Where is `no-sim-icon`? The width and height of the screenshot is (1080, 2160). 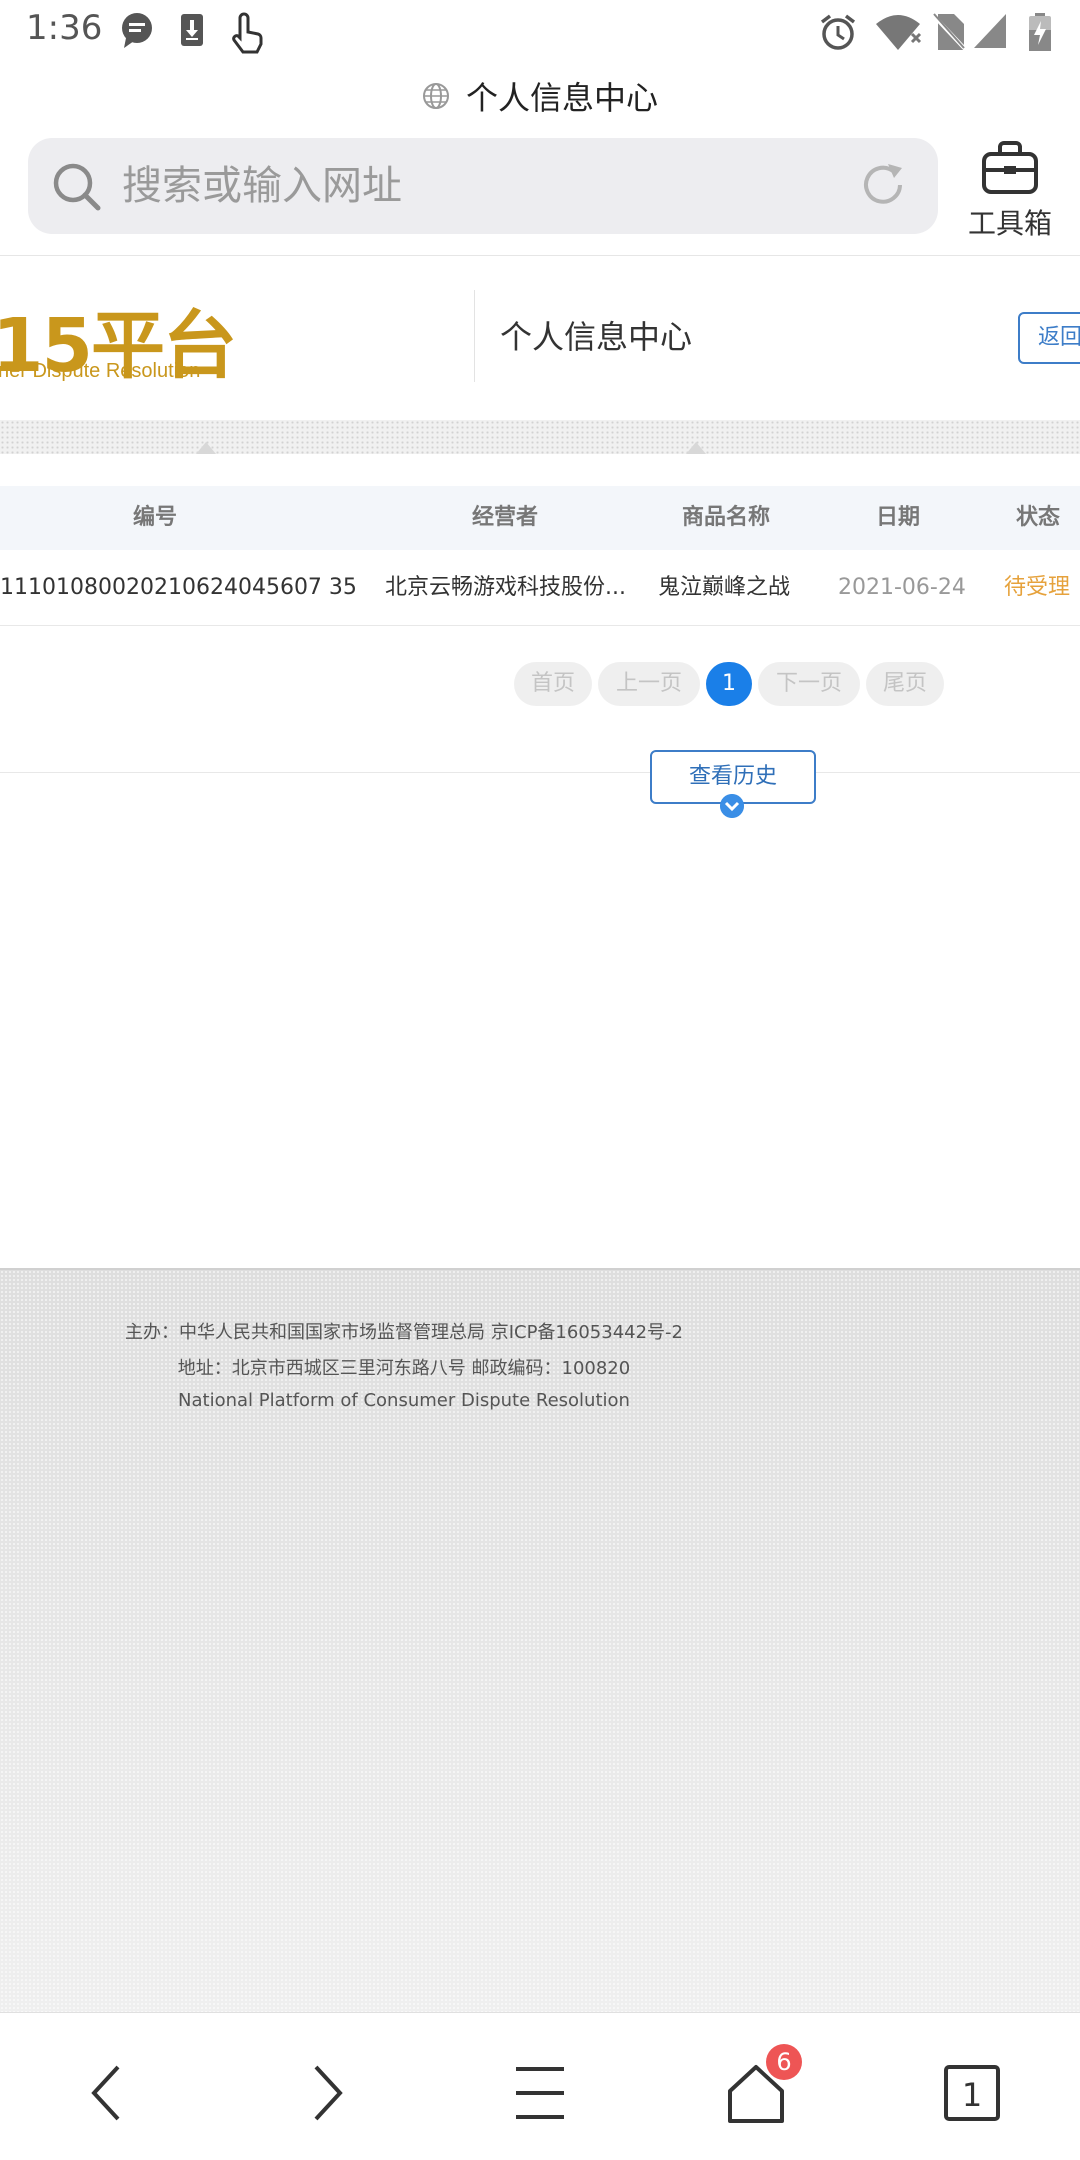
no-sim-icon is located at coordinates (949, 32).